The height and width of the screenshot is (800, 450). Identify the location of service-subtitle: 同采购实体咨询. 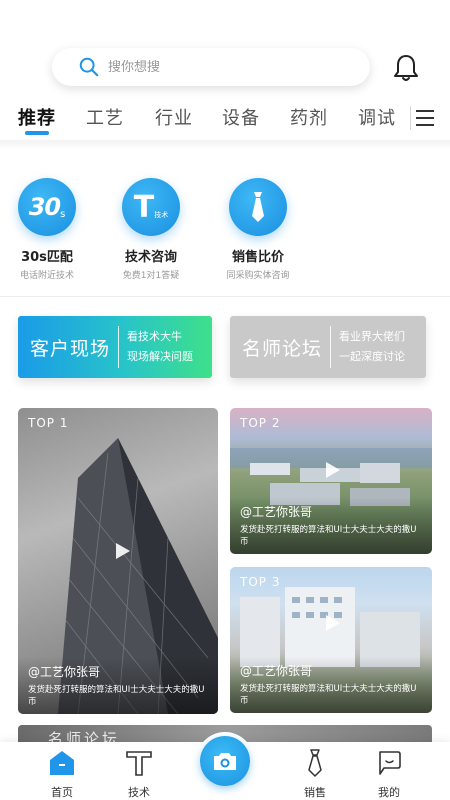
(258, 276).